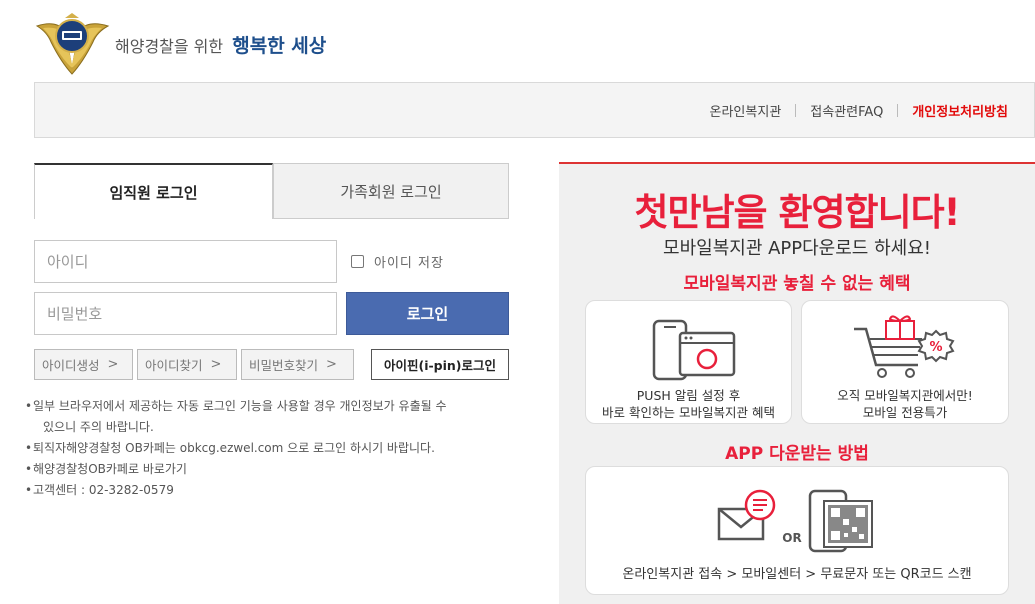 This screenshot has height=604, width=1035. Describe the element at coordinates (357, 261) in the screenshot. I see `checkbox-icon` at that location.